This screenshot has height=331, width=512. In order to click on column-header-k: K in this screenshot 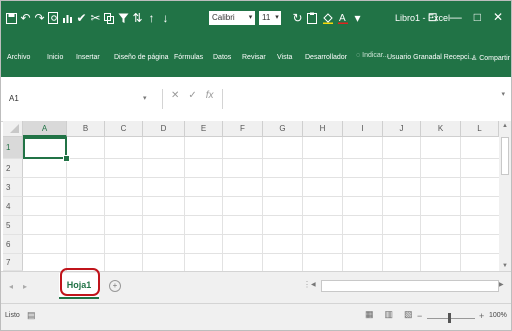, I will do `click(441, 129)`.